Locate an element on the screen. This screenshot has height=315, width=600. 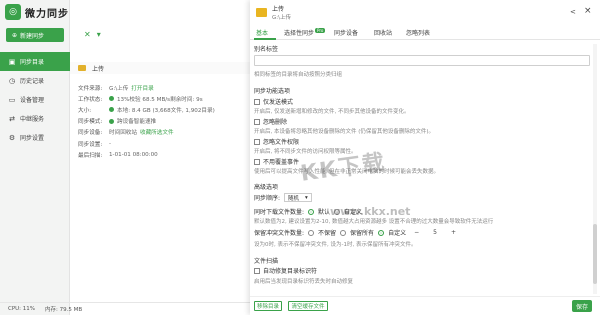
alias-label: 别名标签 is located at coordinates (266, 49).